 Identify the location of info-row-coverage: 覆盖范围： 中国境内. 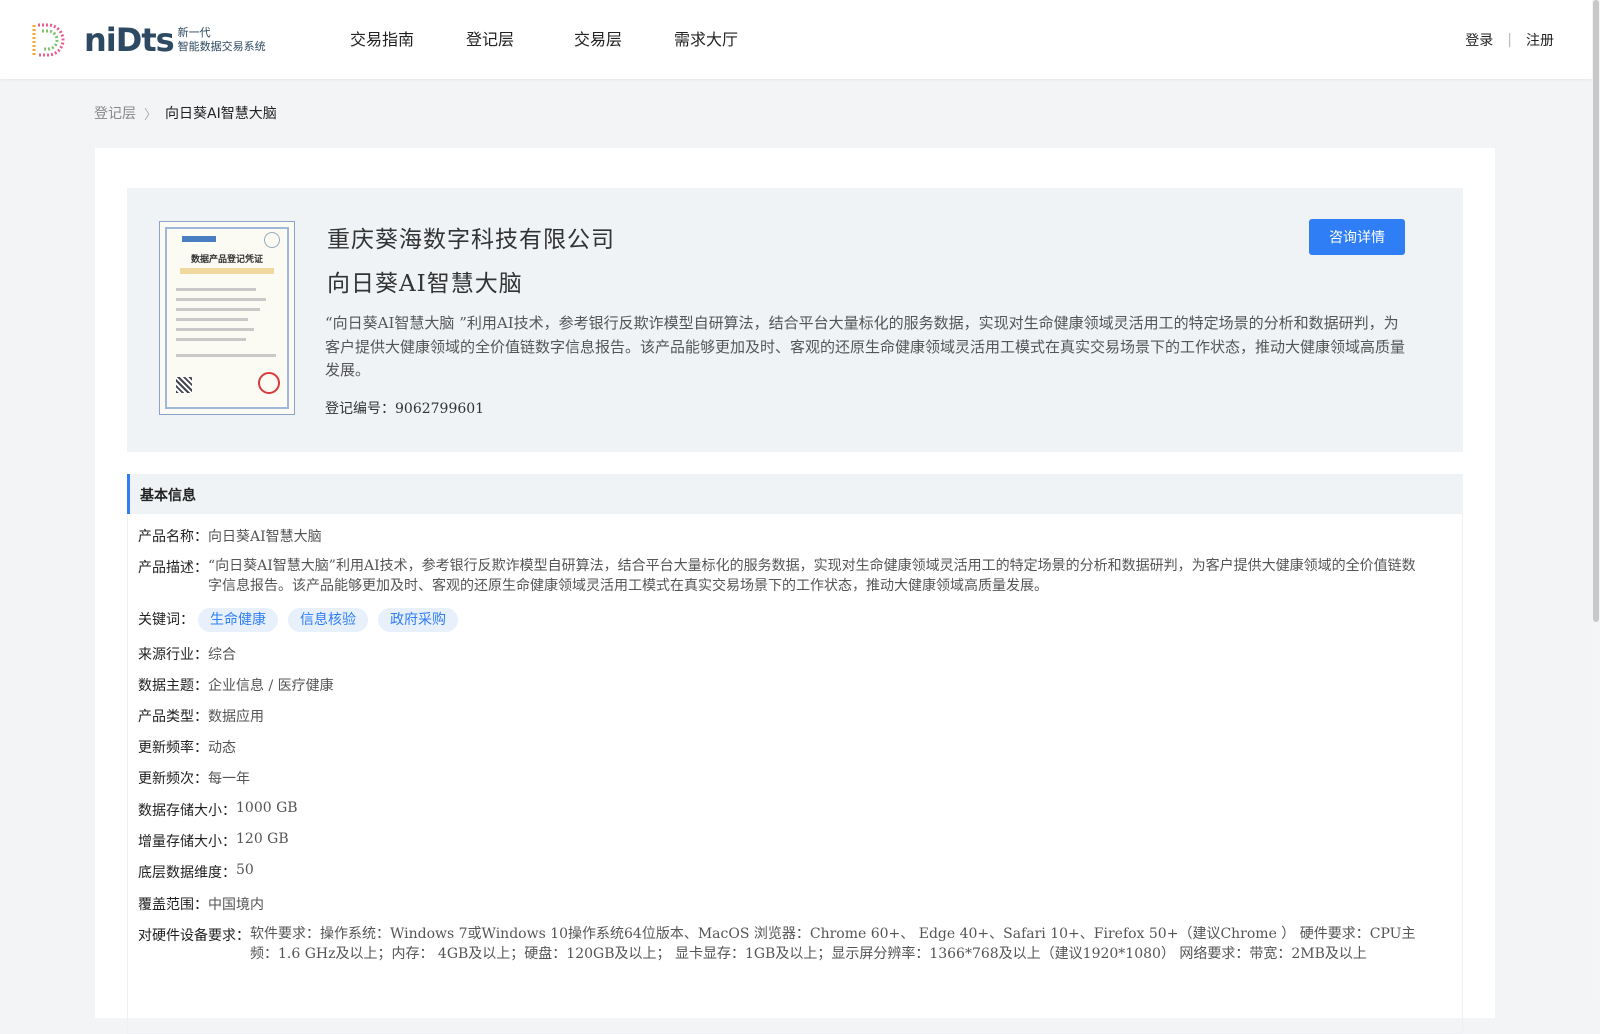
(201, 904).